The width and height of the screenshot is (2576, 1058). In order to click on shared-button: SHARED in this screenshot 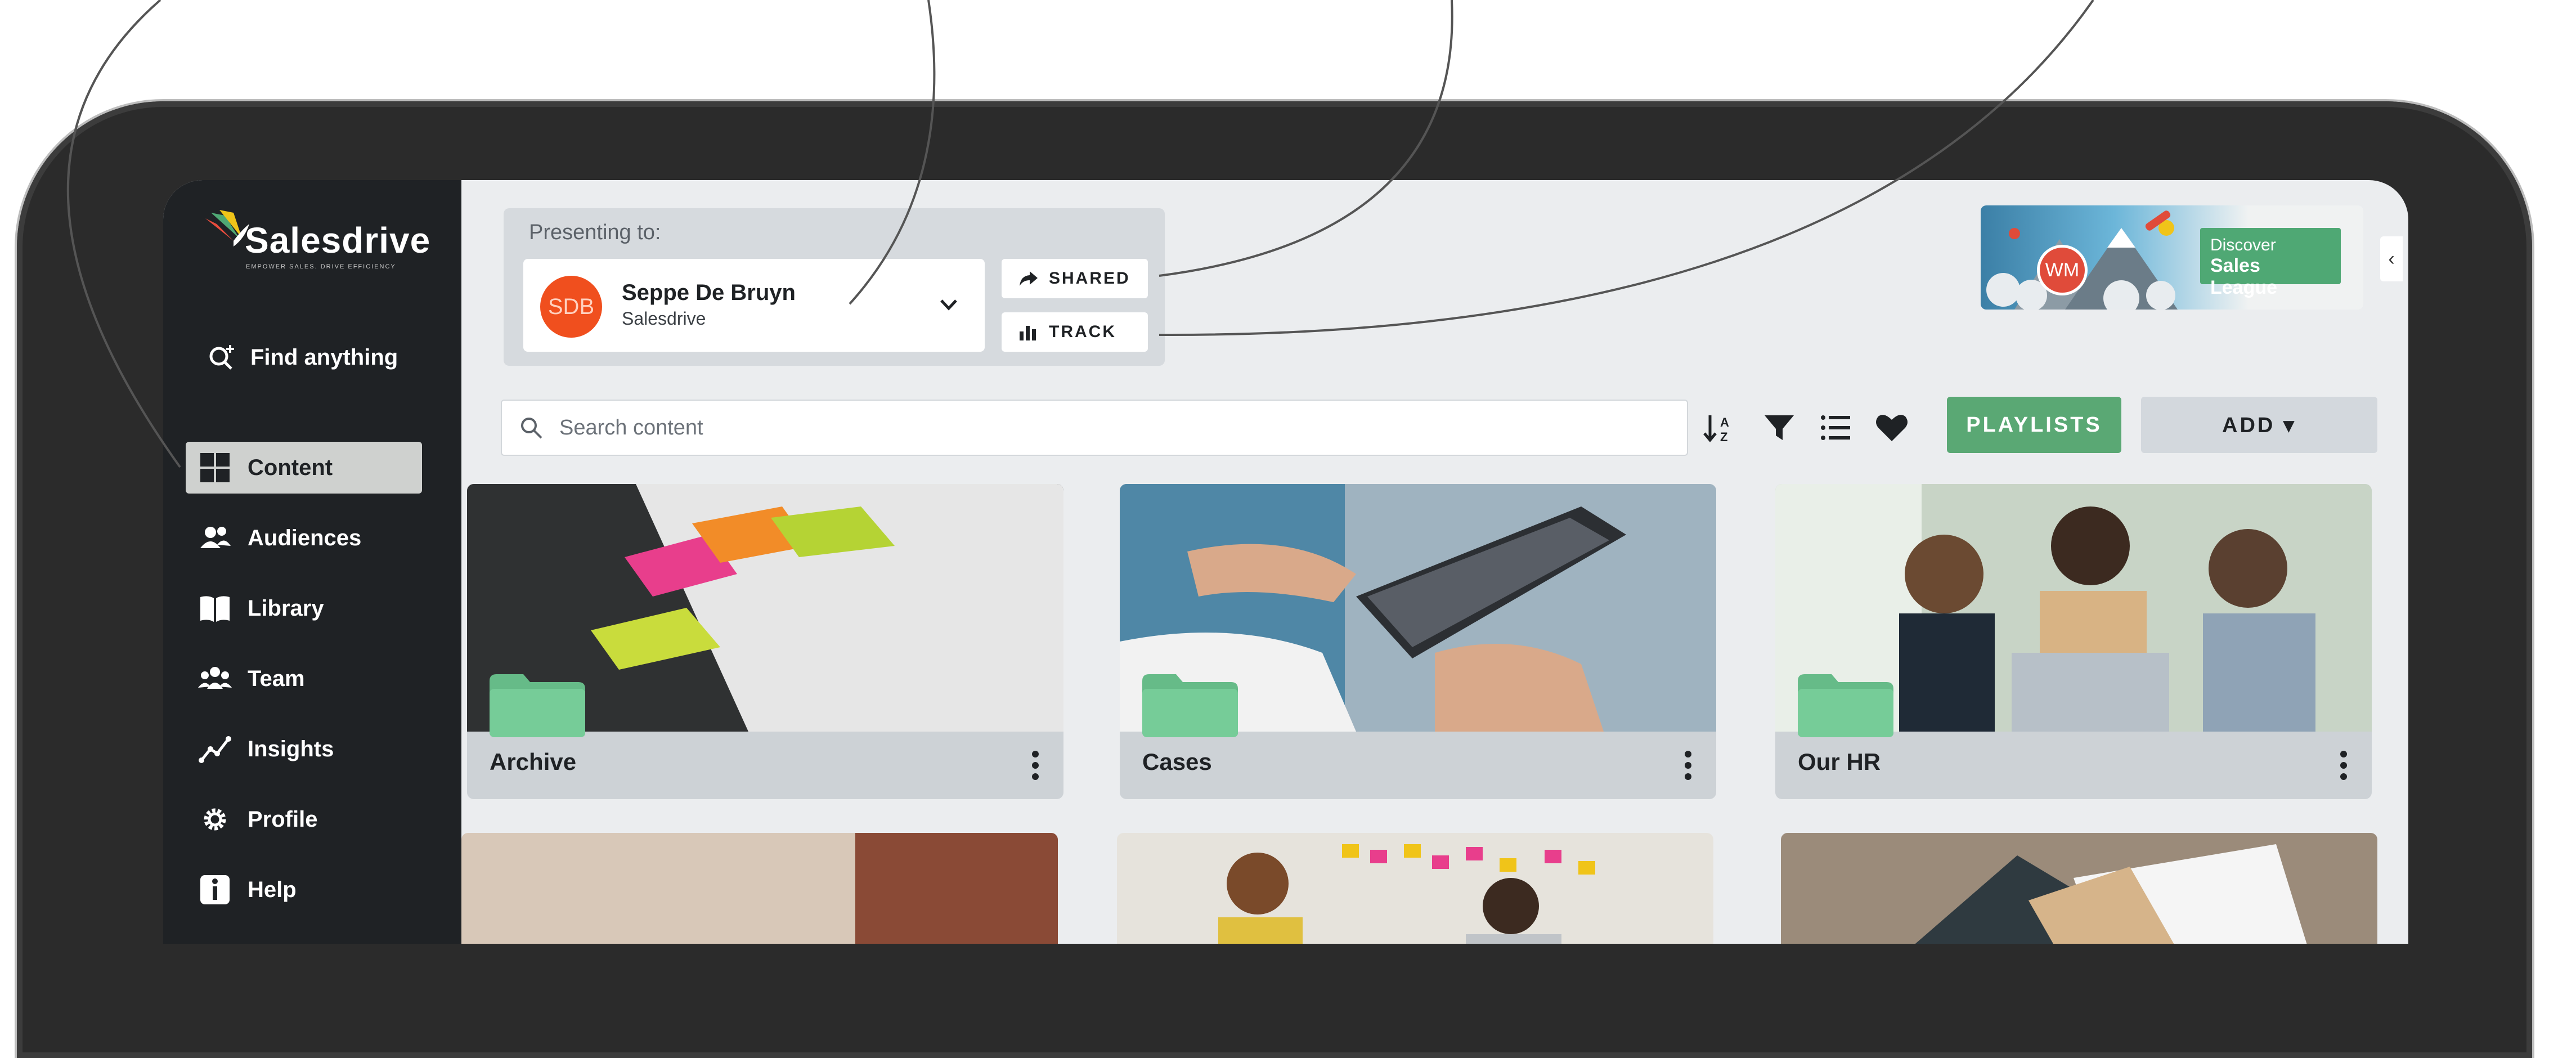, I will do `click(1075, 278)`.